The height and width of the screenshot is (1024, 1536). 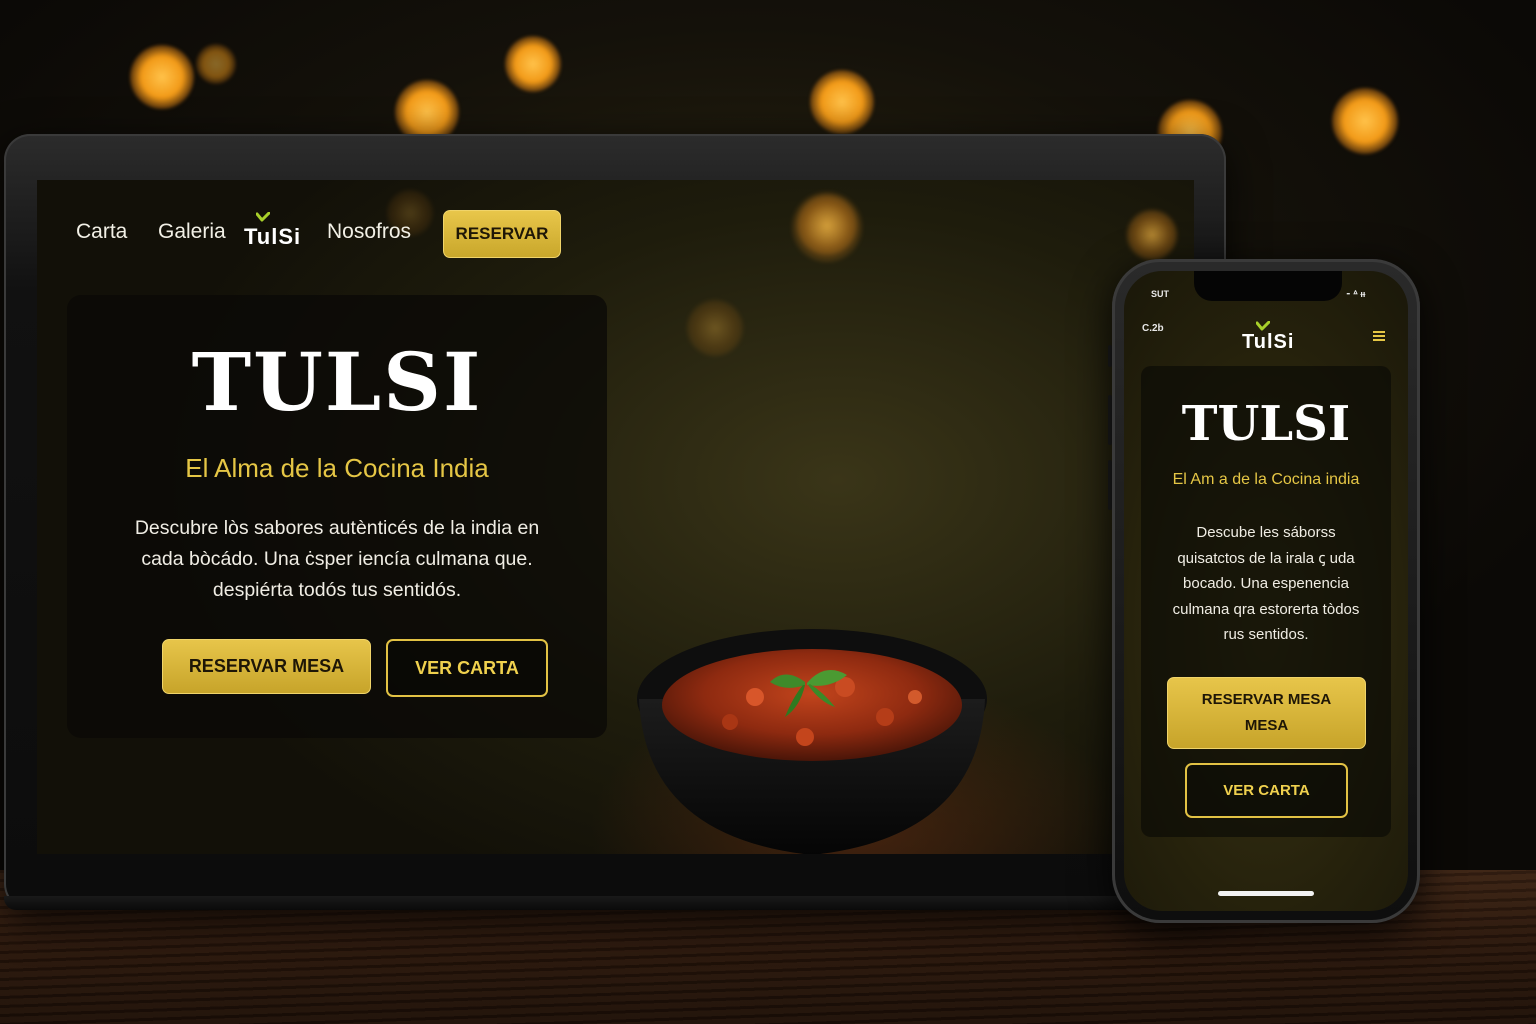 I want to click on phone-notch, so click(x=1268, y=286).